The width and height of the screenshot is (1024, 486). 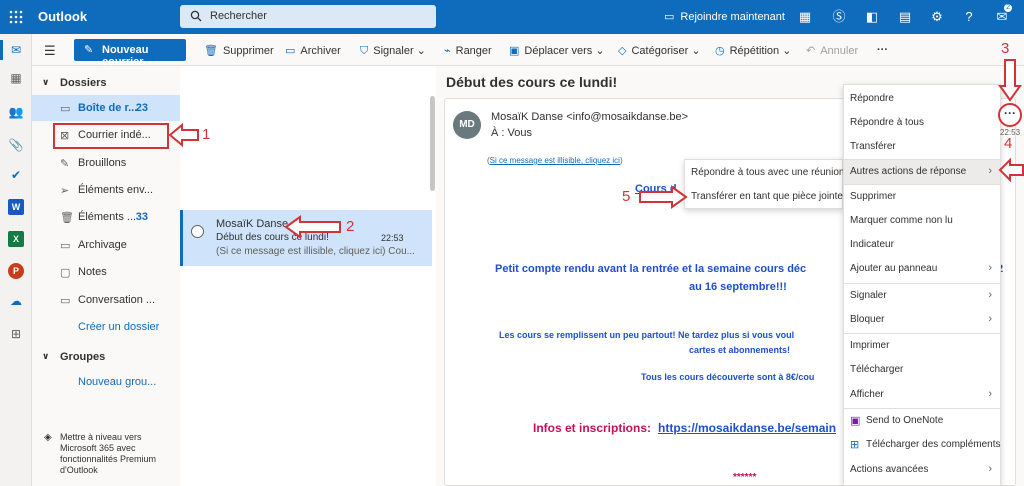 I want to click on video-icon: ▭, so click(x=669, y=17).